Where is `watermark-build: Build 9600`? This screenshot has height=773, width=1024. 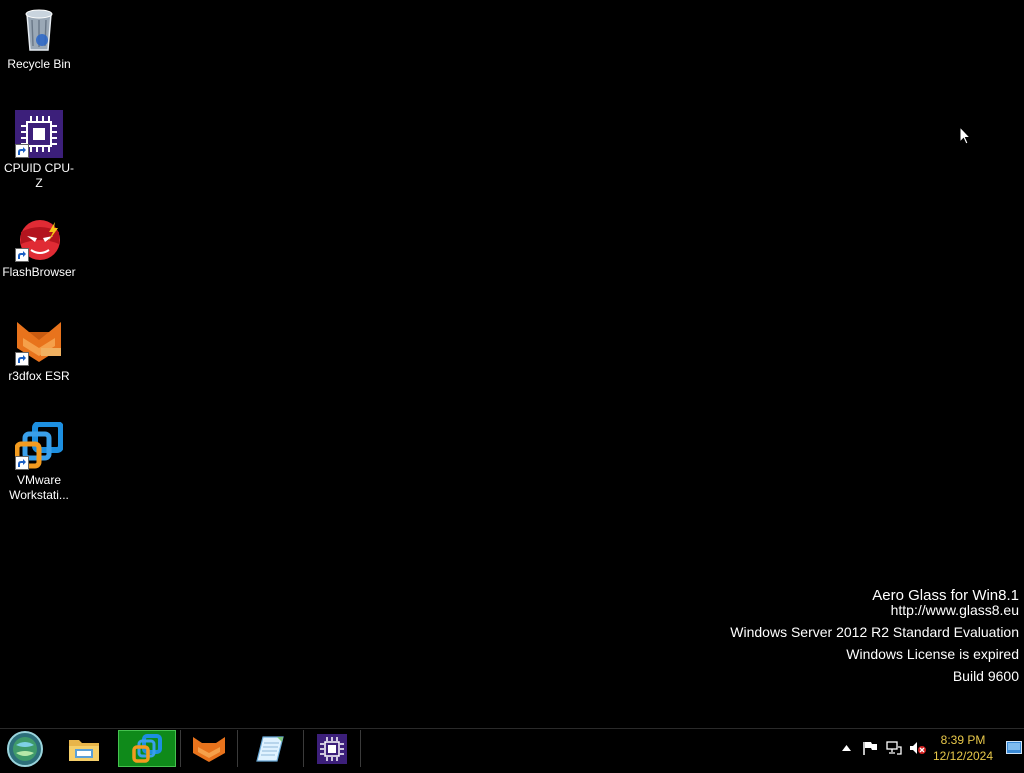 watermark-build: Build 9600 is located at coordinates (985, 676).